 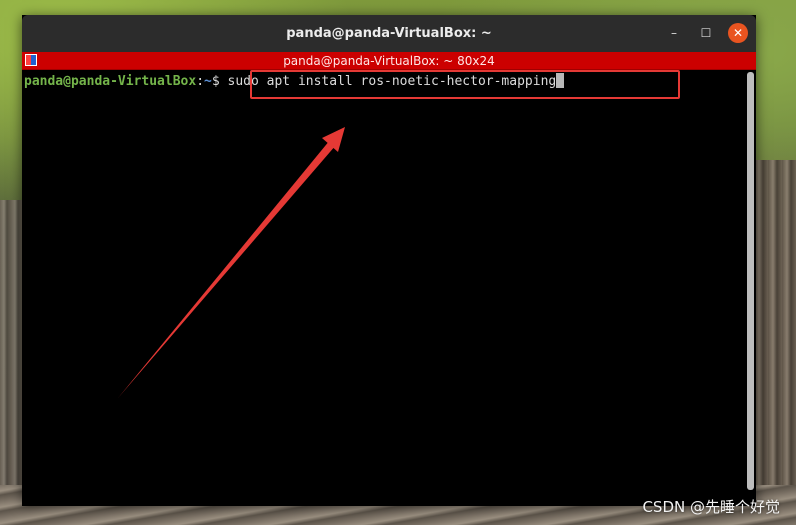 What do you see at coordinates (110, 81) in the screenshot?
I see `prompt-user-host: panda@panda-VirtualBox` at bounding box center [110, 81].